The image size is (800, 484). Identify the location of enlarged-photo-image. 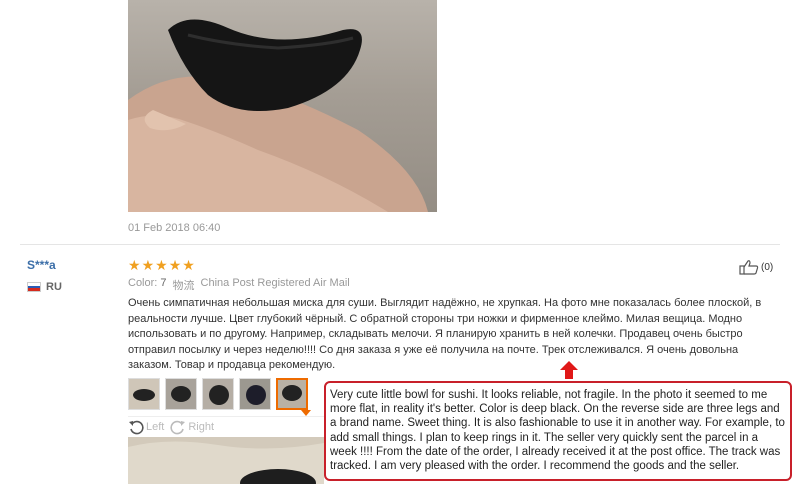
(226, 460).